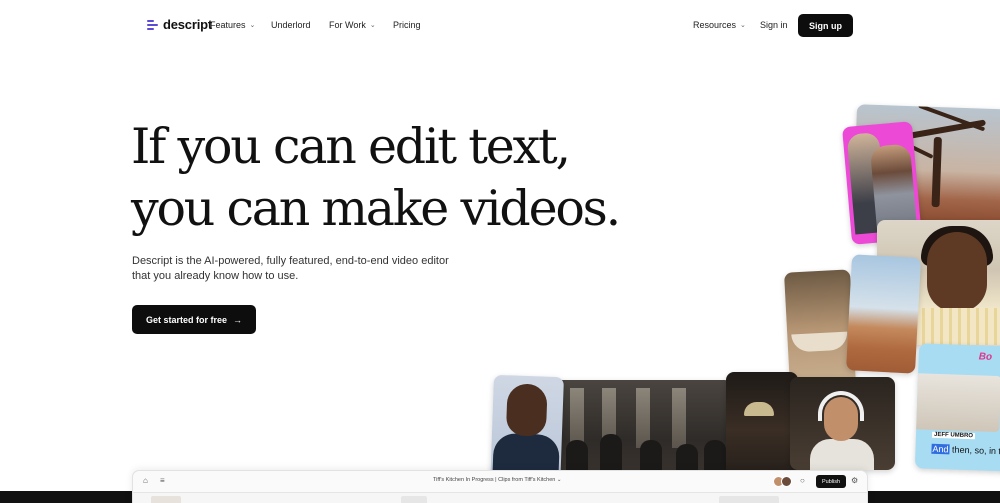 Image resolution: width=1000 pixels, height=503 pixels. I want to click on sign-in-label: Sign in, so click(774, 25).